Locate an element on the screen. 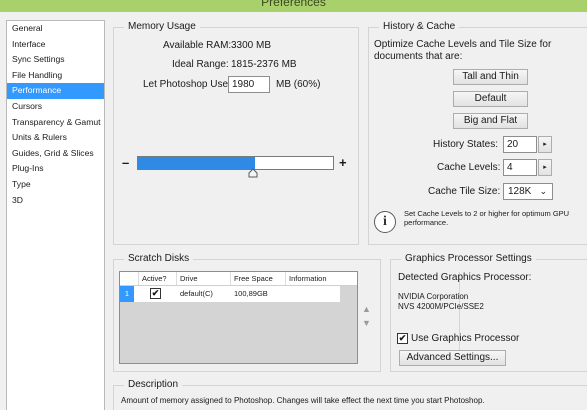  sidebar-item-transparency-gamut: Transparency & Gamut is located at coordinates (55, 123).